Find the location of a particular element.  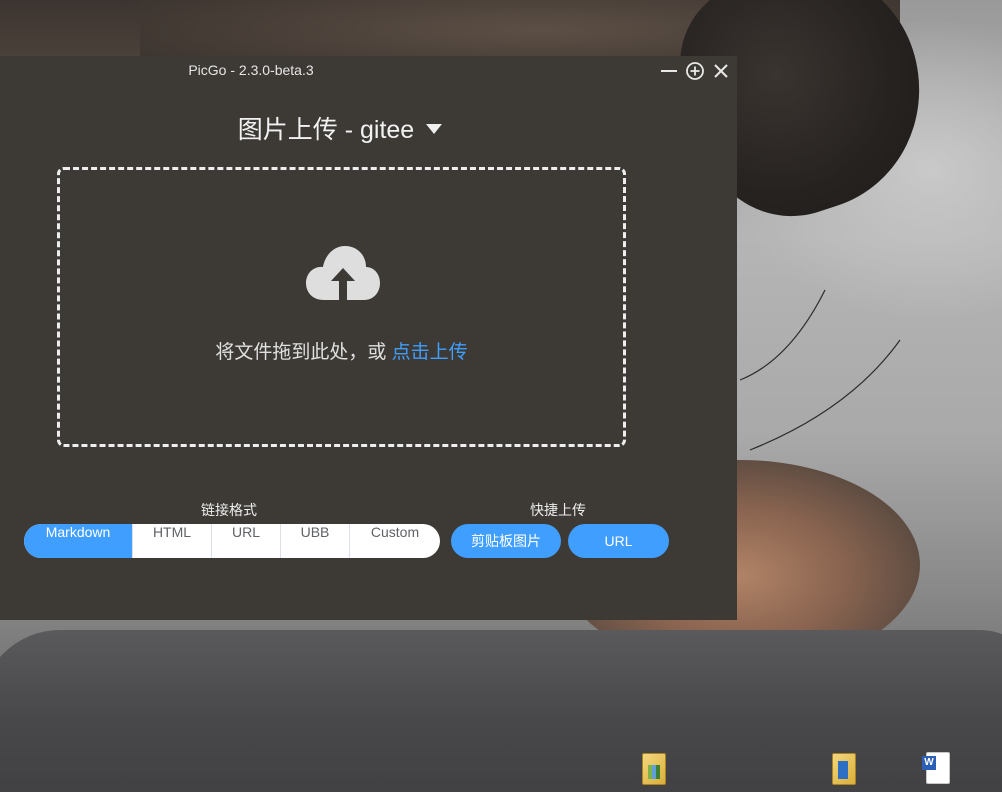

format-option-url: URL is located at coordinates (245, 541).